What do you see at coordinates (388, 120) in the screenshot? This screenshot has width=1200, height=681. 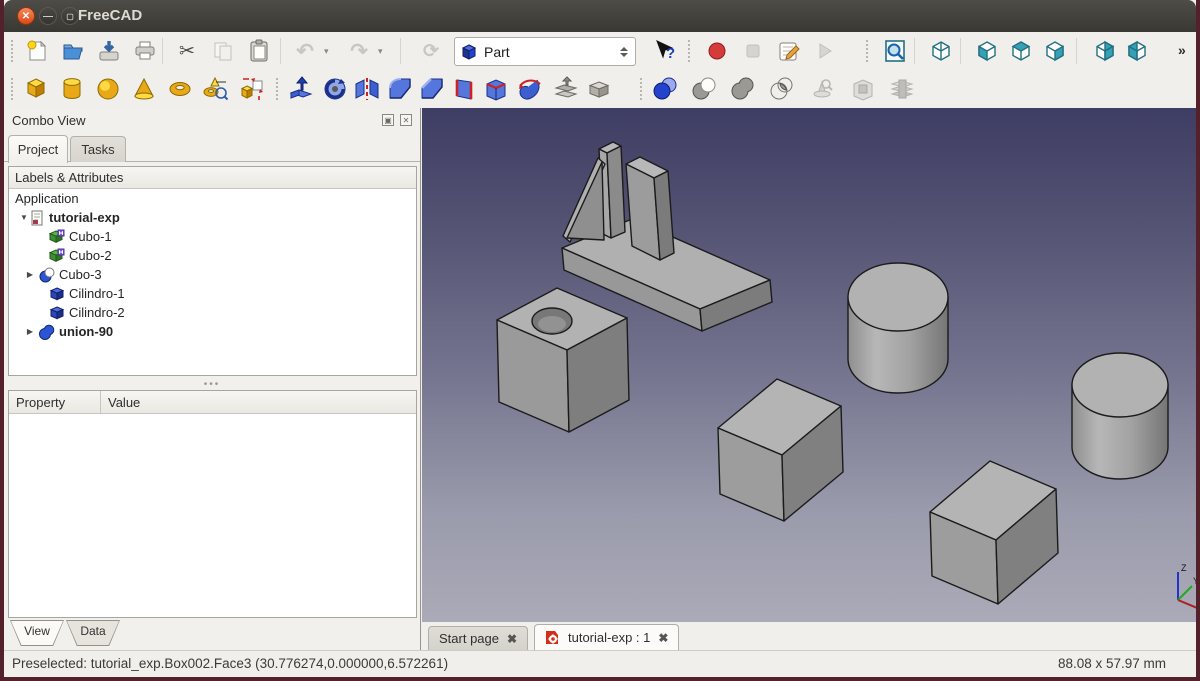 I see `float-panel-icon: ▣` at bounding box center [388, 120].